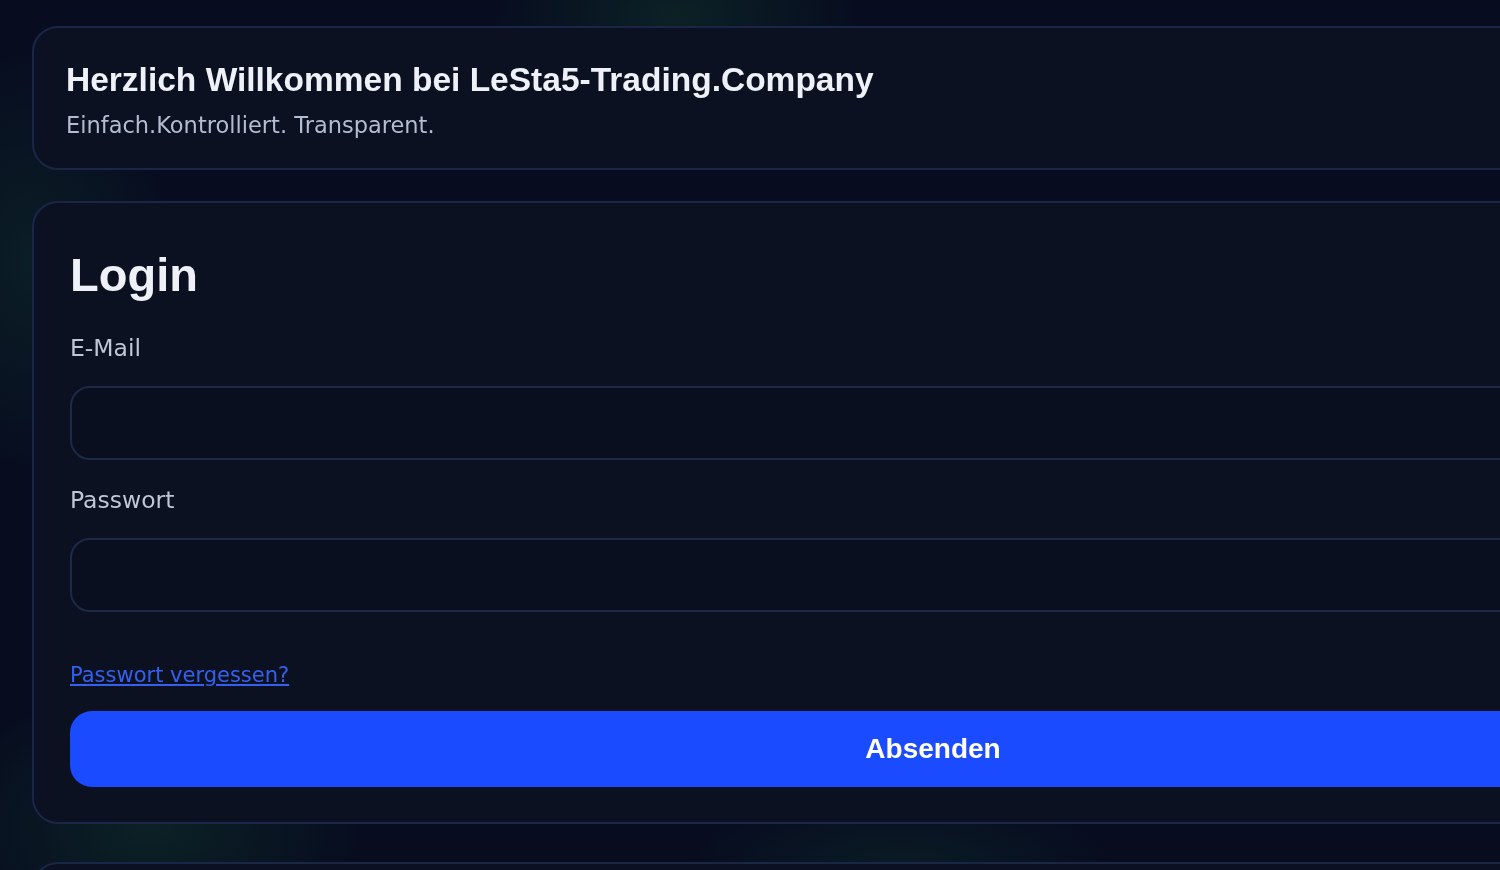 The image size is (1500, 870). Describe the element at coordinates (250, 125) in the screenshot. I see `welcome-subtitle: Einfach.Kontrolliert. Transparent.` at that location.